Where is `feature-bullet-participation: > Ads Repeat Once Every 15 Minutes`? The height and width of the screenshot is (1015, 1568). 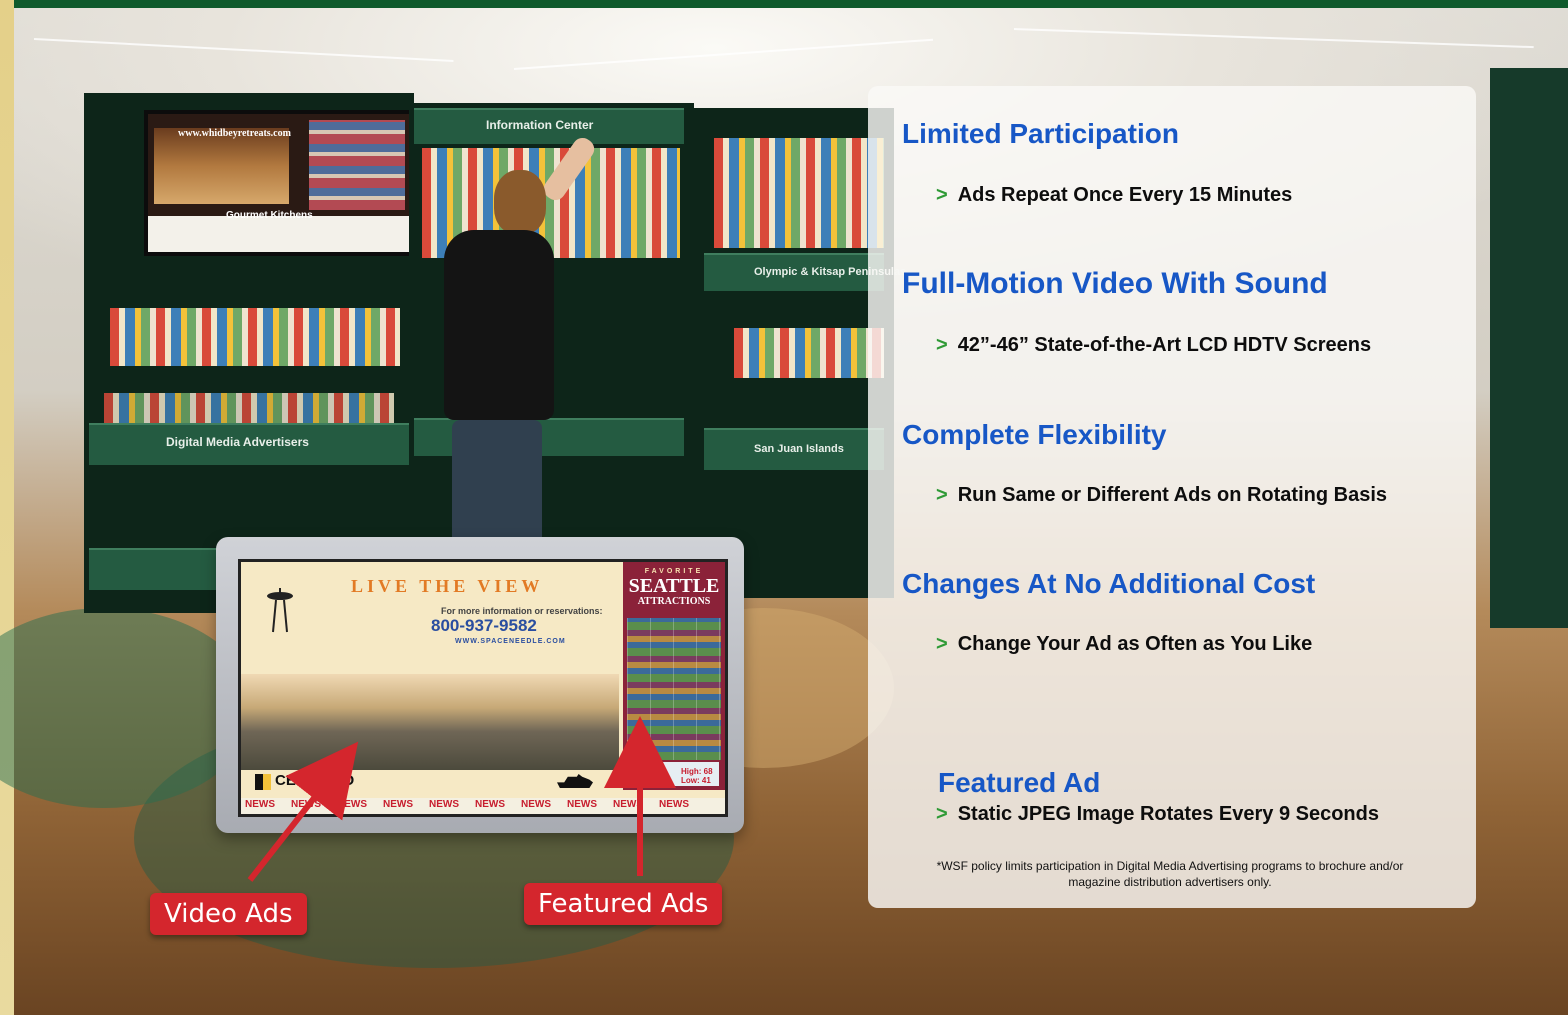
feature-bullet-participation: > Ads Repeat Once Every 15 Minutes is located at coordinates (1114, 195).